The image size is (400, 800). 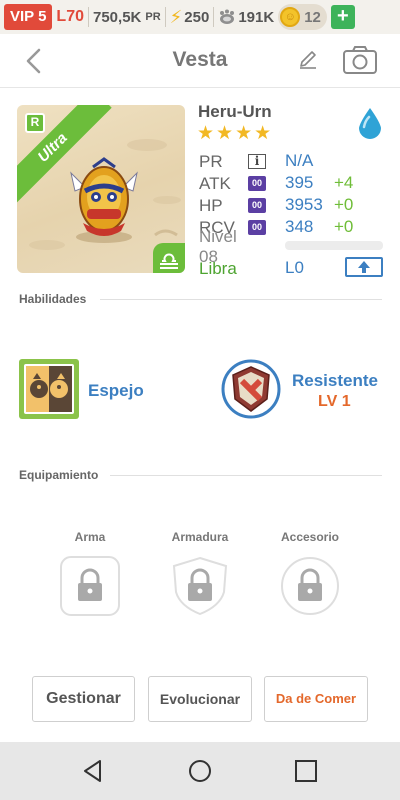 What do you see at coordinates (176, 16) in the screenshot?
I see `lightning-icon: ⚡` at bounding box center [176, 16].